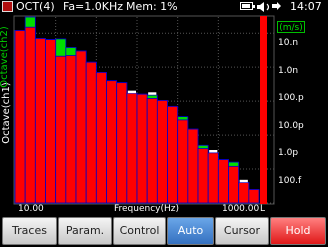  Describe the element at coordinates (263, 209) in the screenshot. I see `x-suffix-label: L` at that location.